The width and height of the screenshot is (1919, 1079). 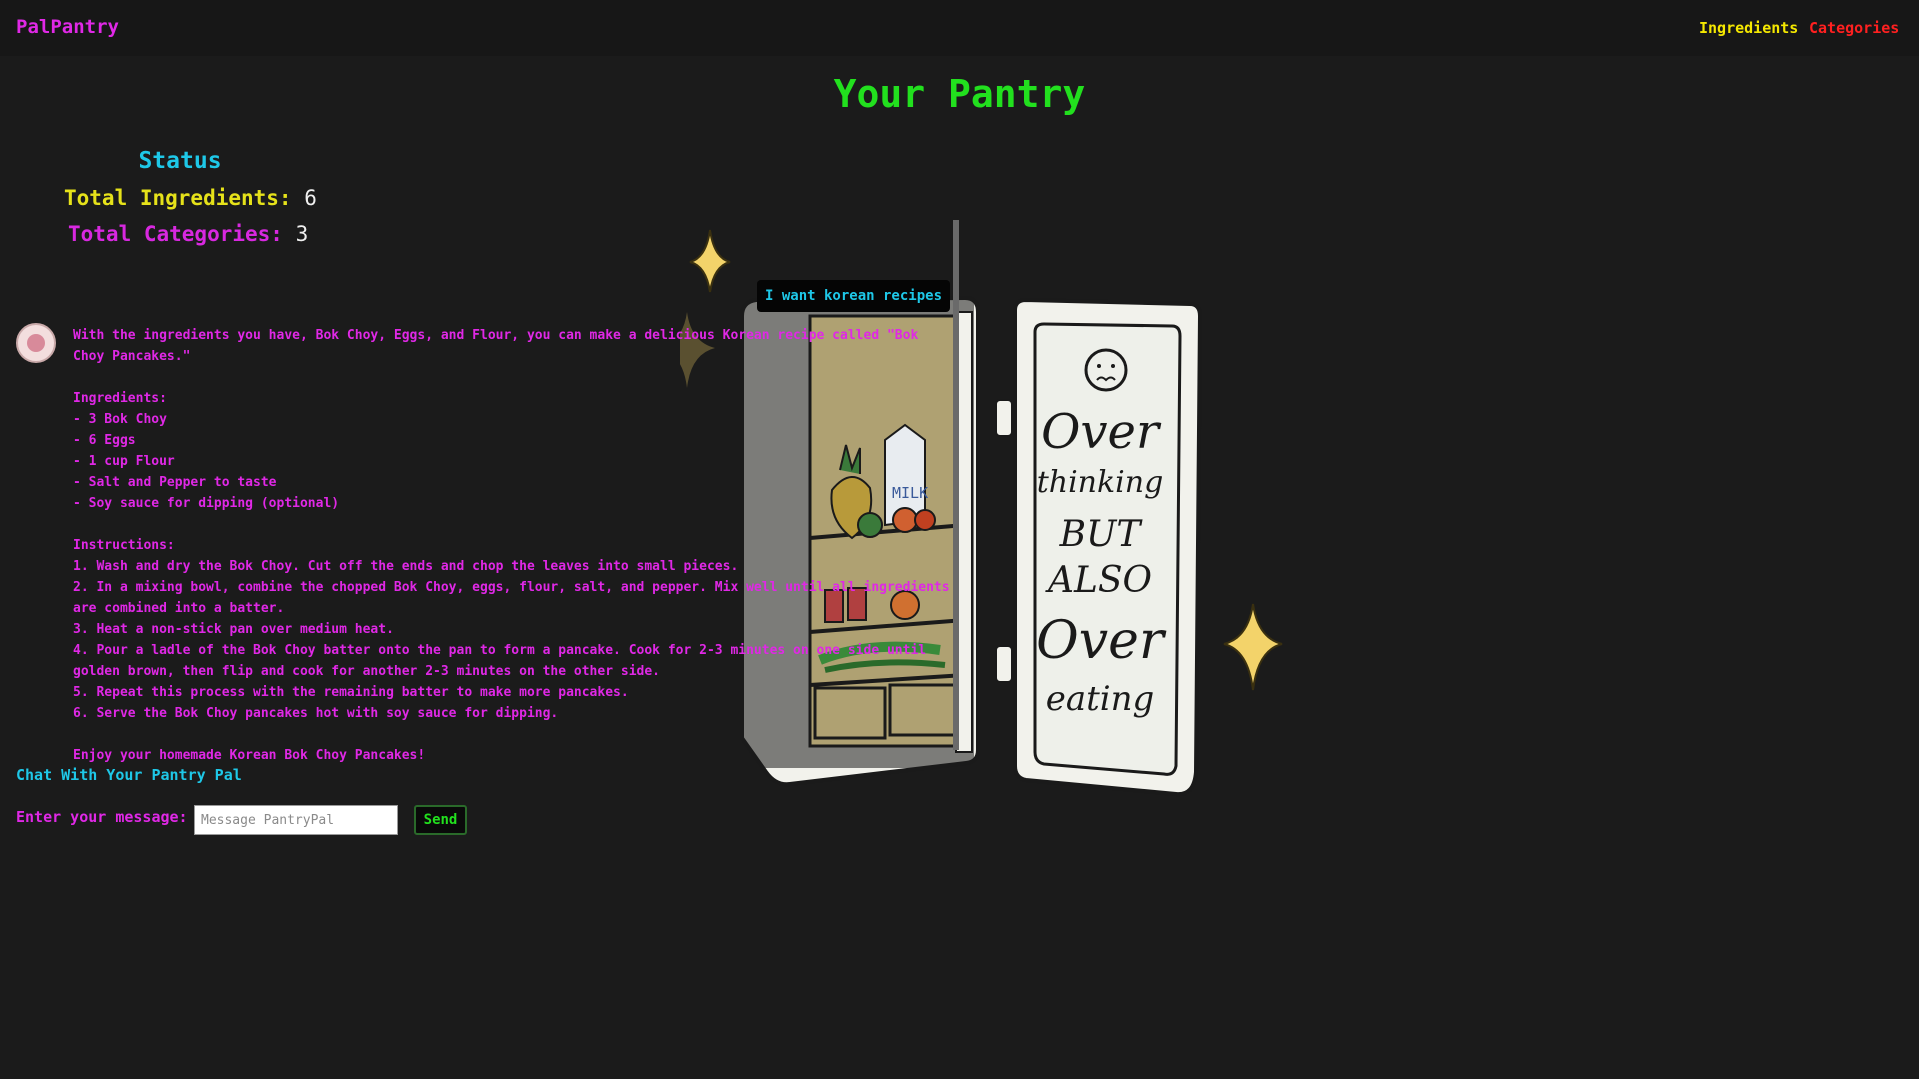 I want to click on door-text-over-2: Over, so click(x=1101, y=641).